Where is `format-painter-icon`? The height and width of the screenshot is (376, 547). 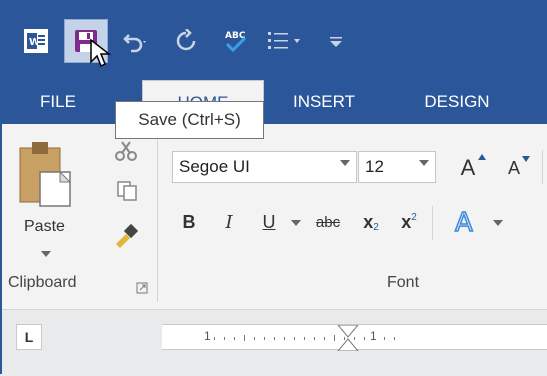
format-painter-icon is located at coordinates (125, 235).